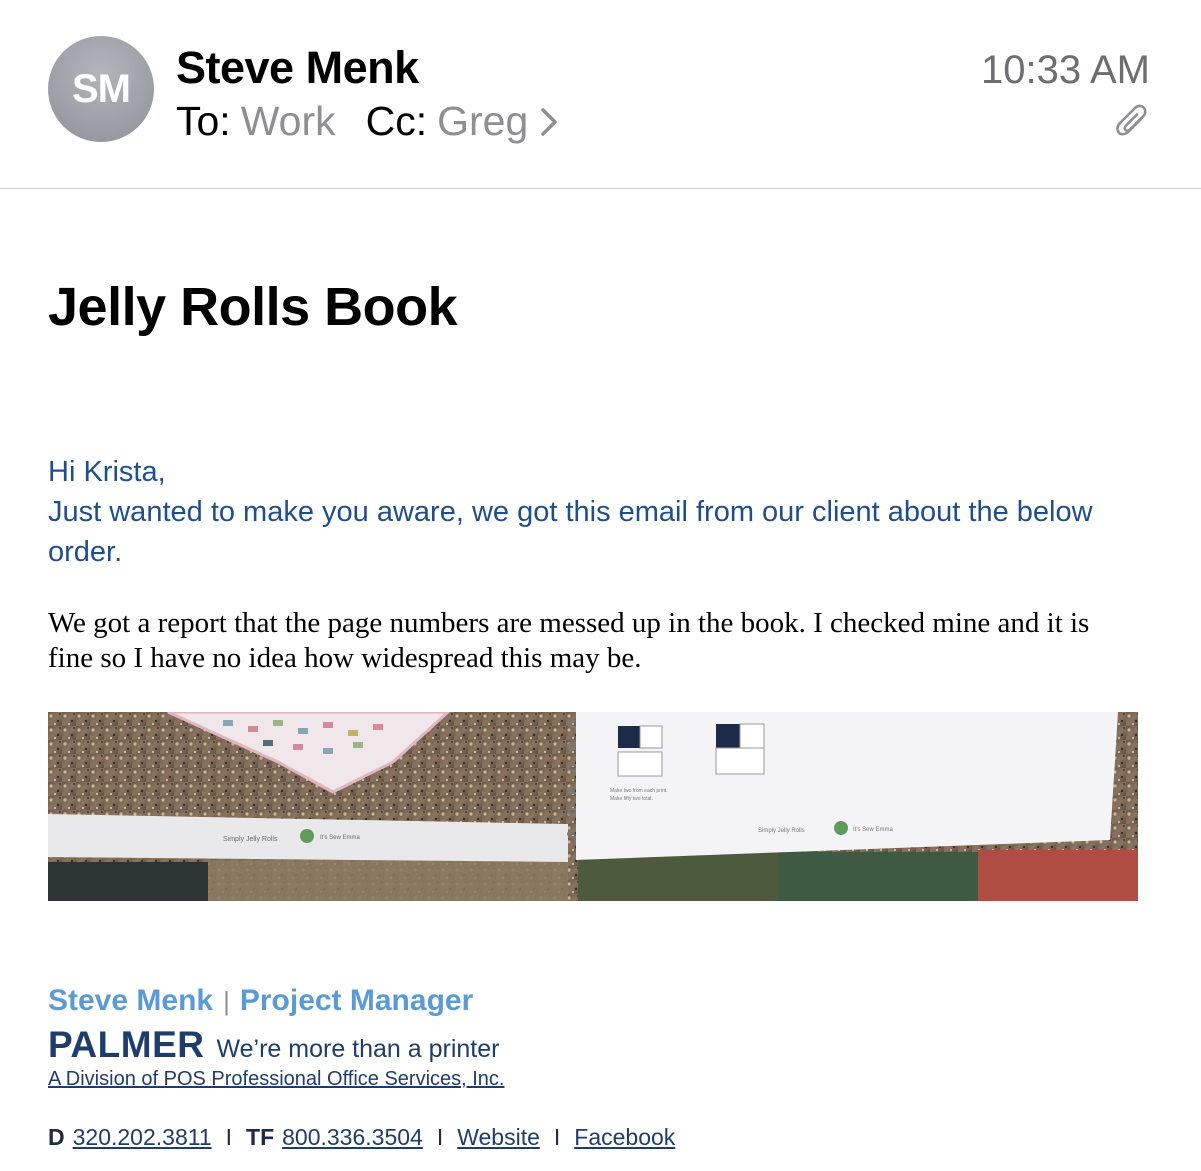  I want to click on facebook-link: Facebook, so click(624, 1137).